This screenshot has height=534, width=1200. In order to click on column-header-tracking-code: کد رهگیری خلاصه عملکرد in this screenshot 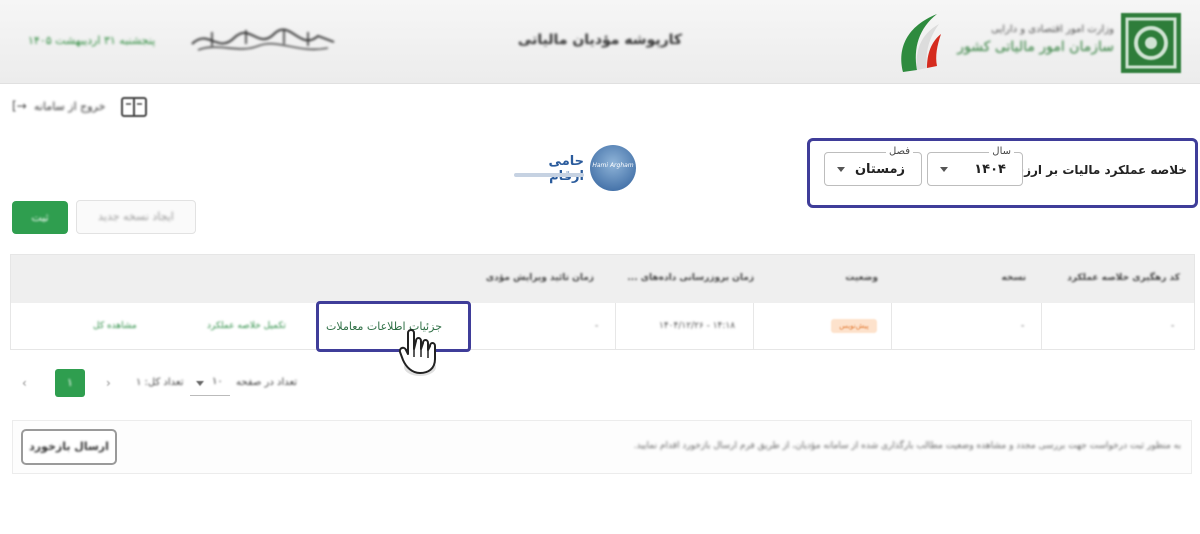, I will do `click(1123, 278)`.